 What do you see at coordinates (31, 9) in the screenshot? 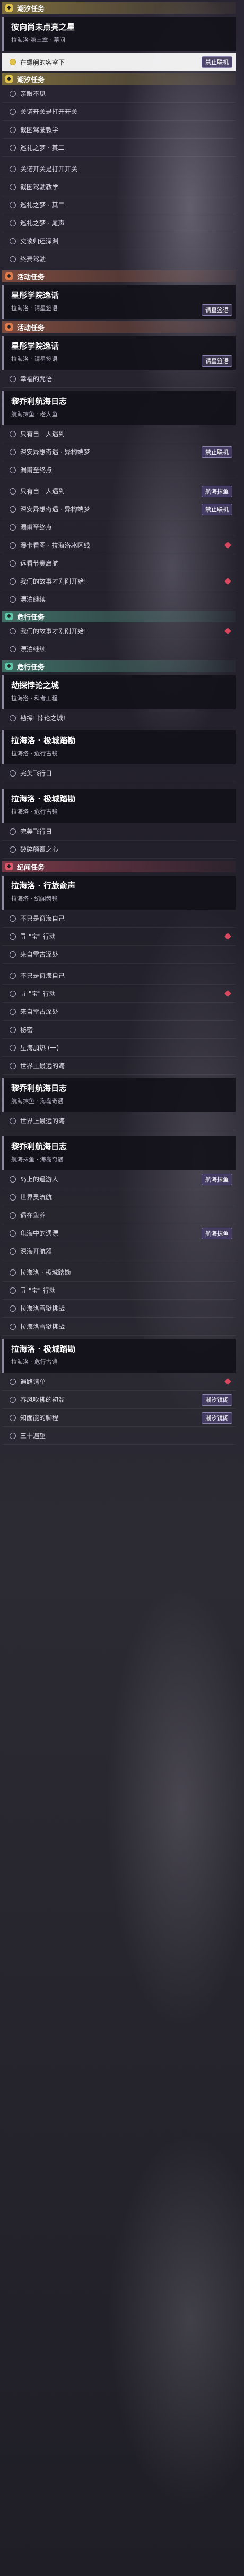
I see `section-label: 潮汐任务` at bounding box center [31, 9].